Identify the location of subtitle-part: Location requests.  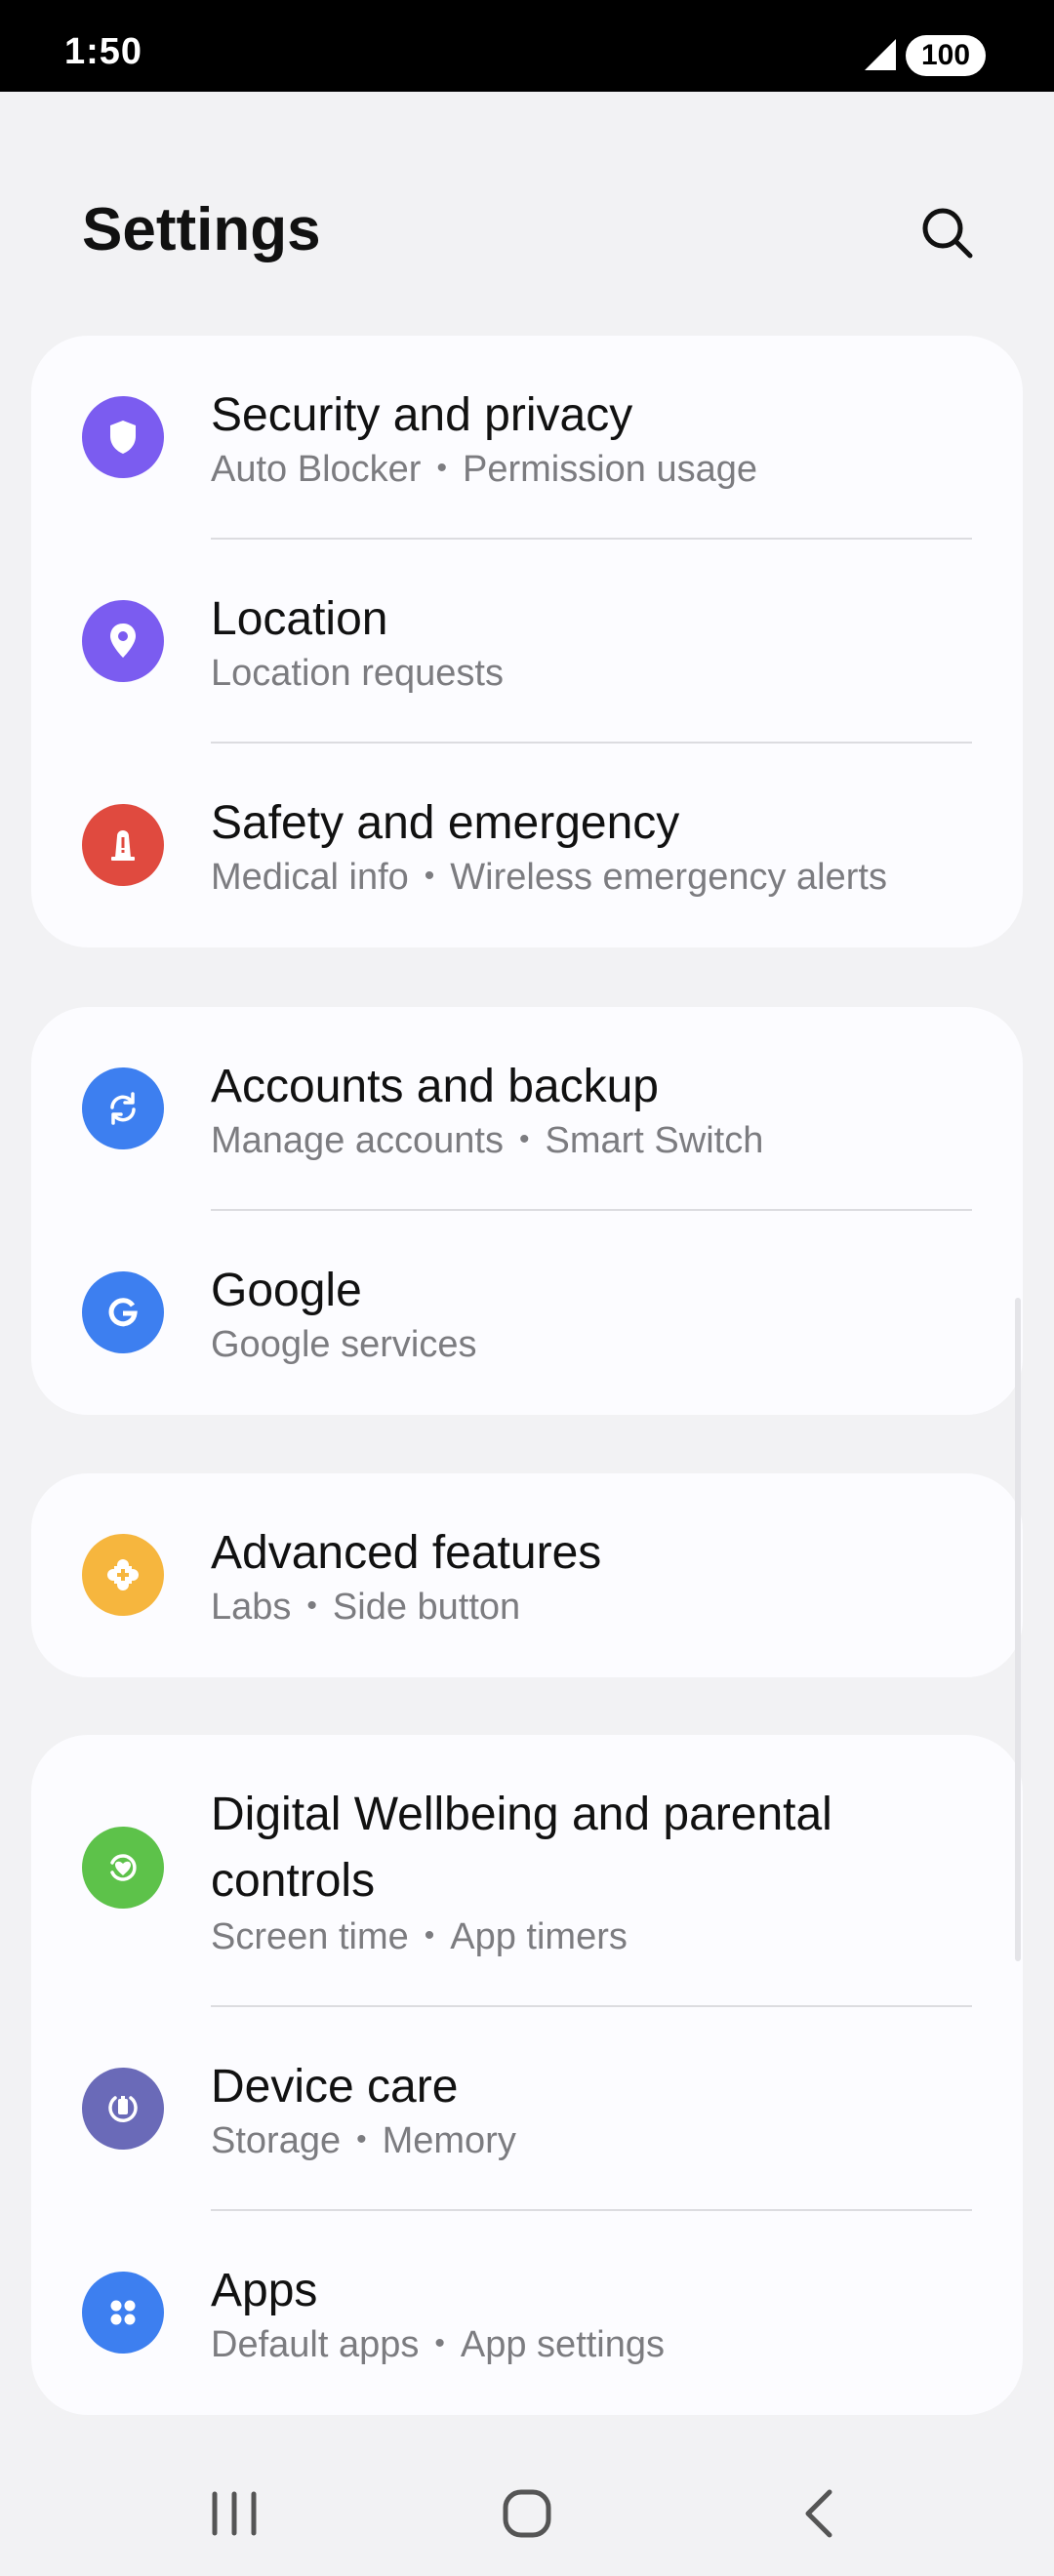
(357, 673).